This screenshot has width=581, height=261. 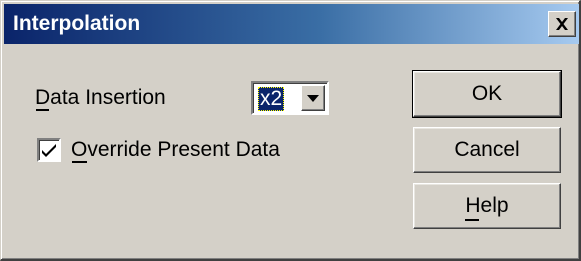 I want to click on data-insertion-text: Data Insertion, so click(x=100, y=97).